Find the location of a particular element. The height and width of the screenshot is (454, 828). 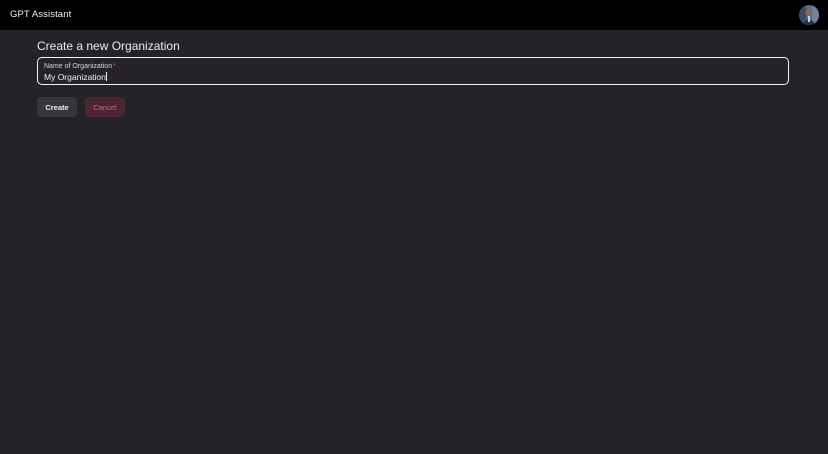

required-marker: * is located at coordinates (114, 66).